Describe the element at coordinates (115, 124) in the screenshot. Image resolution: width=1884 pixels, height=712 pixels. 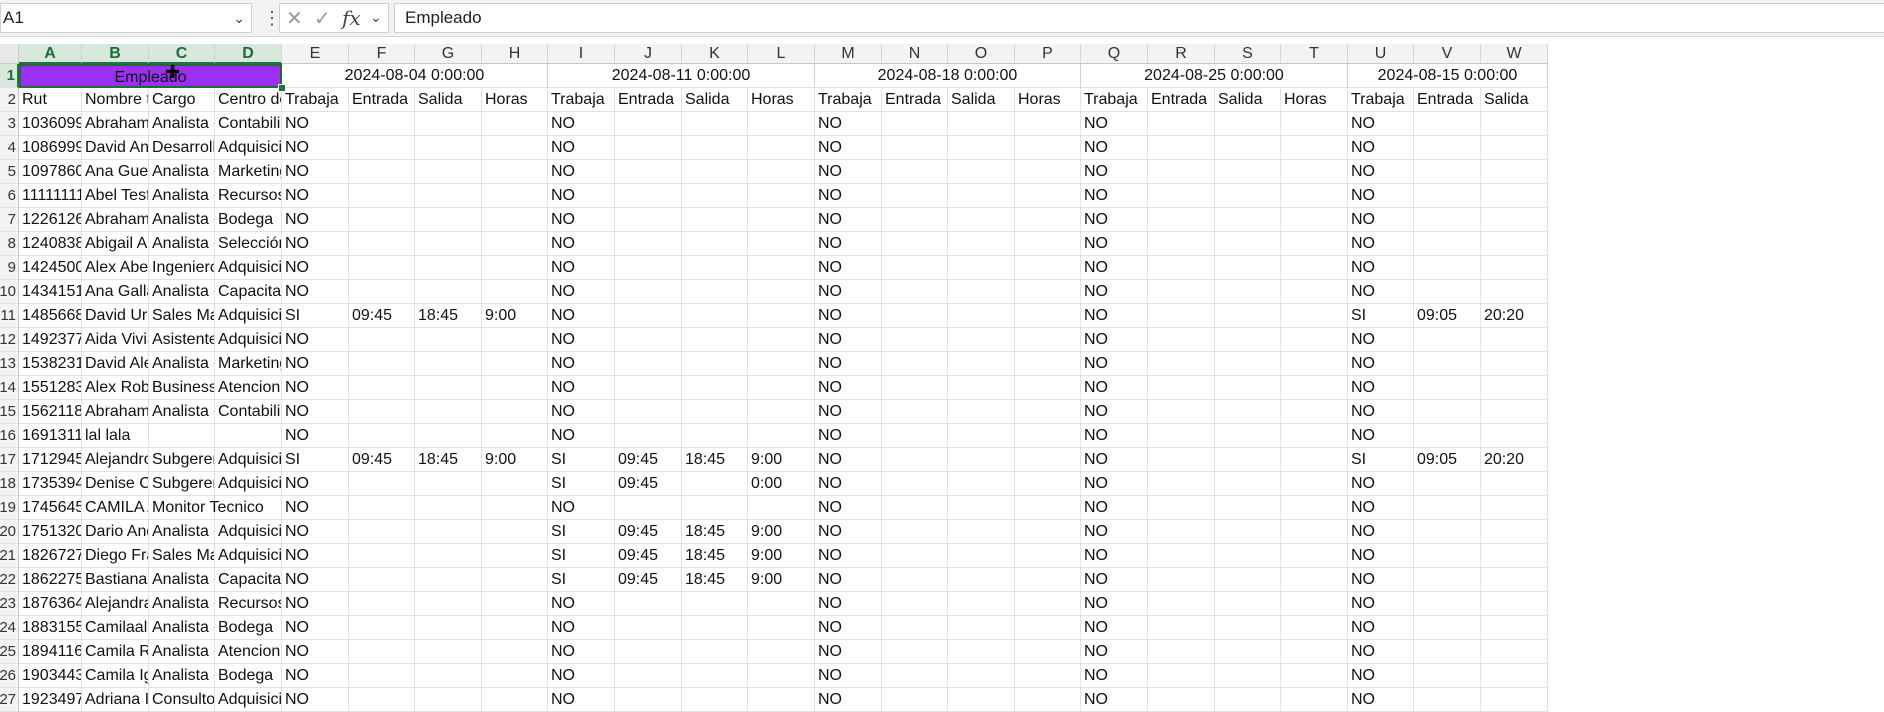
I see `data-cell: Abraham A` at that location.